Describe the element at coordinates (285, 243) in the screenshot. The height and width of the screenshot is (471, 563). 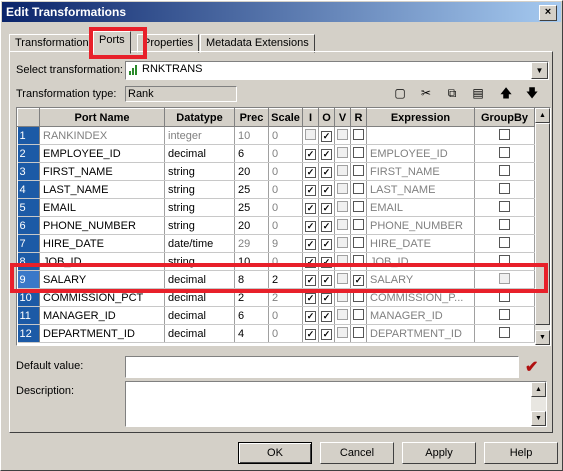
I see `scale-cell: 9` at that location.